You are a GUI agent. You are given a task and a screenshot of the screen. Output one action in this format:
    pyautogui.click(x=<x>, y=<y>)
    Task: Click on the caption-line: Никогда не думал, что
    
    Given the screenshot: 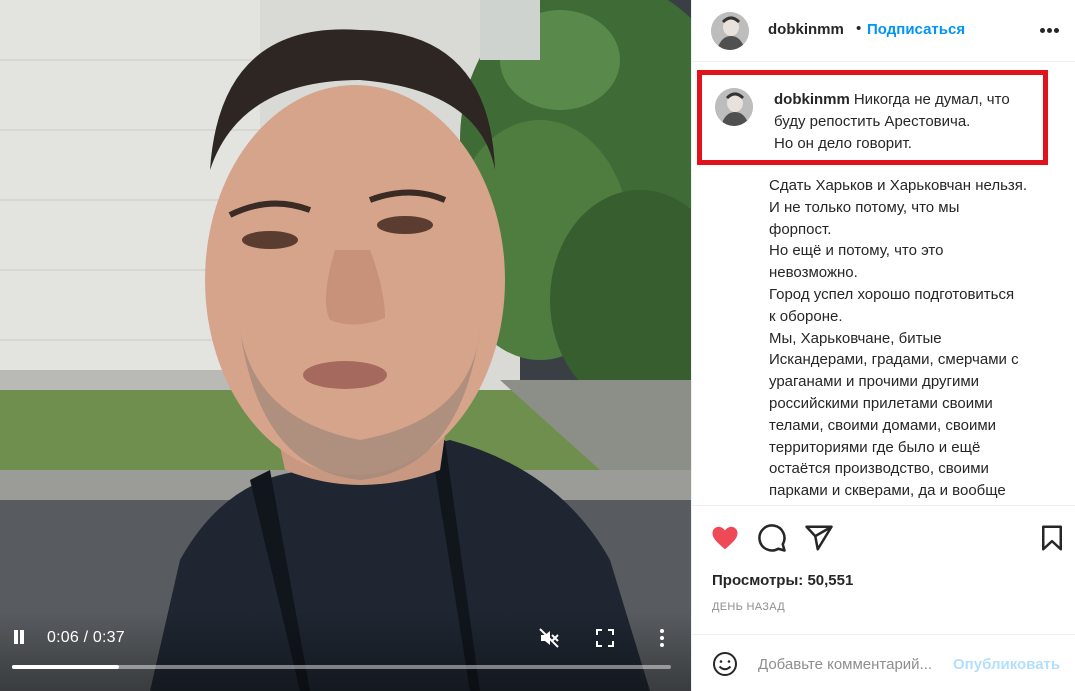 What is the action you would take?
    pyautogui.click(x=931, y=99)
    